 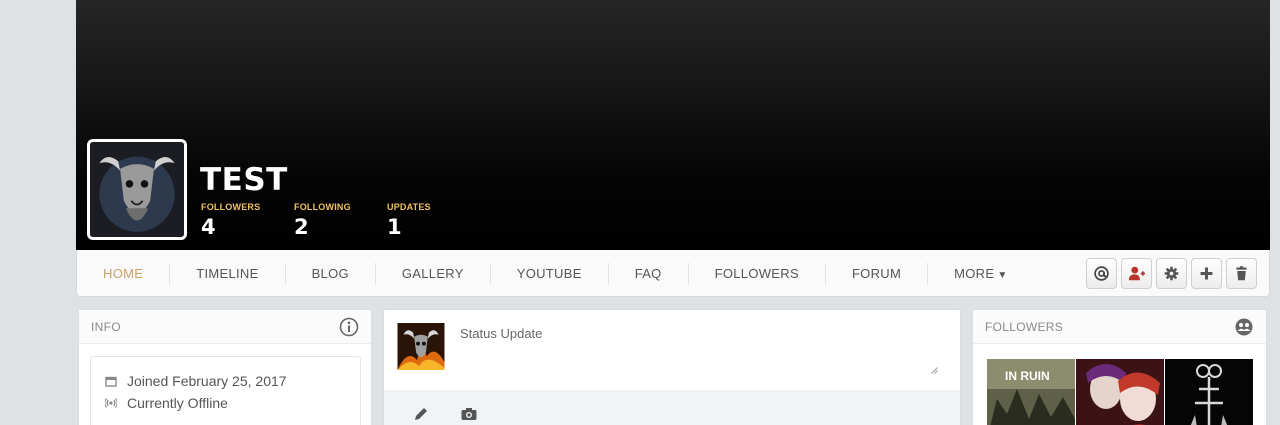 I want to click on status-toolbar, so click(x=672, y=407).